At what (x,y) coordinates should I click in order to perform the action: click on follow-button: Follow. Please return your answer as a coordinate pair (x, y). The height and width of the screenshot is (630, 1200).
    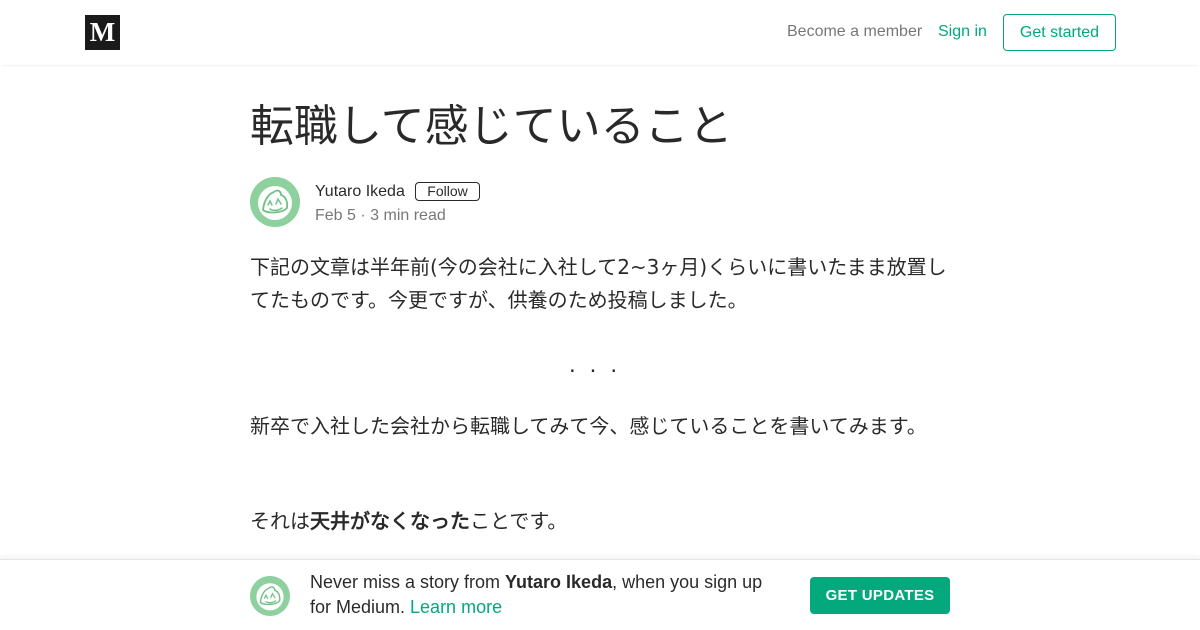
    Looking at the image, I should click on (447, 191).